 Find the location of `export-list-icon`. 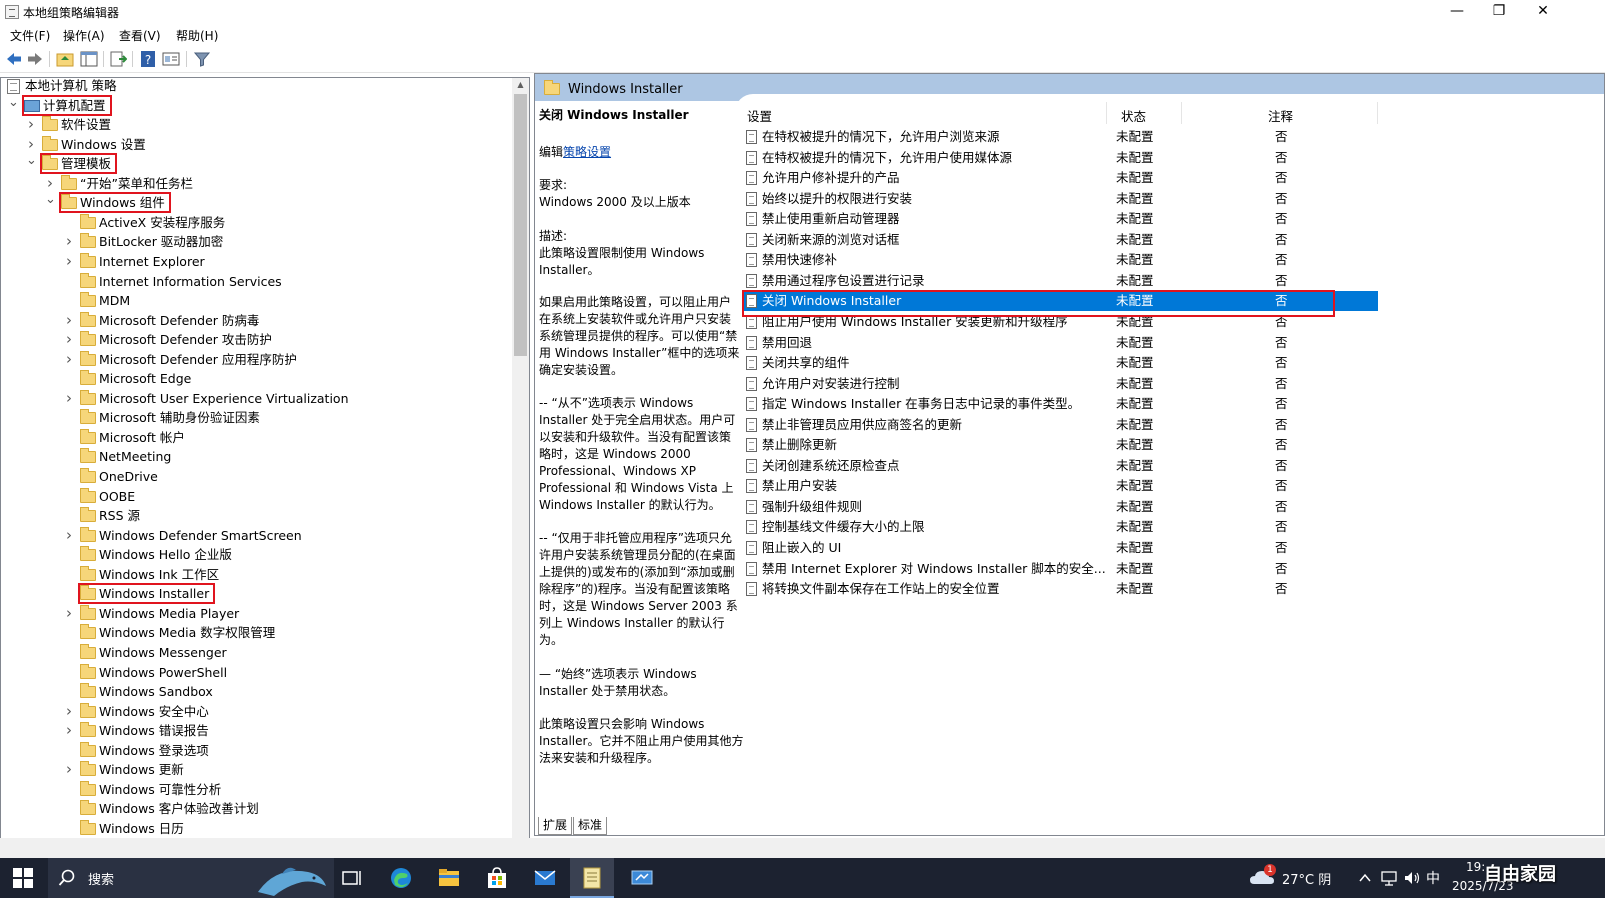

export-list-icon is located at coordinates (118, 59).